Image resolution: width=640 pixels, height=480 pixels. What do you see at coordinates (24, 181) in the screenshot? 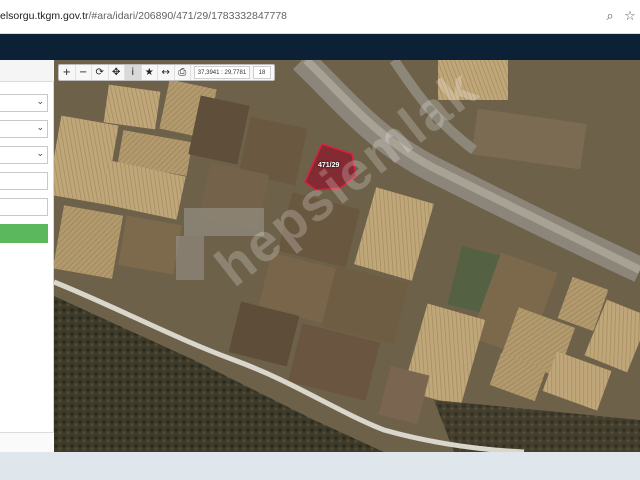
I see `block-input` at bounding box center [24, 181].